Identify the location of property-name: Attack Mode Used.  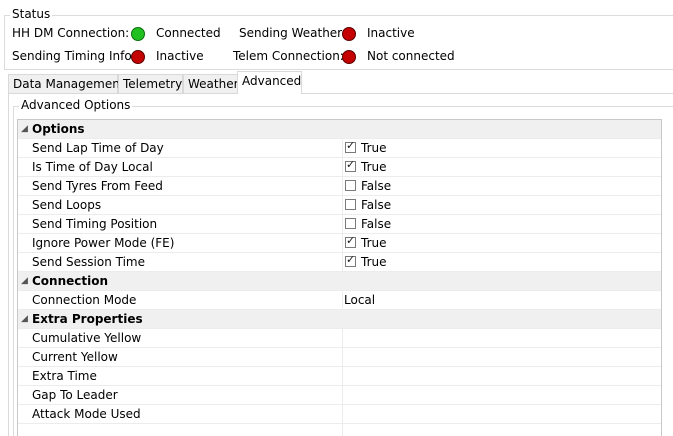
(86, 414).